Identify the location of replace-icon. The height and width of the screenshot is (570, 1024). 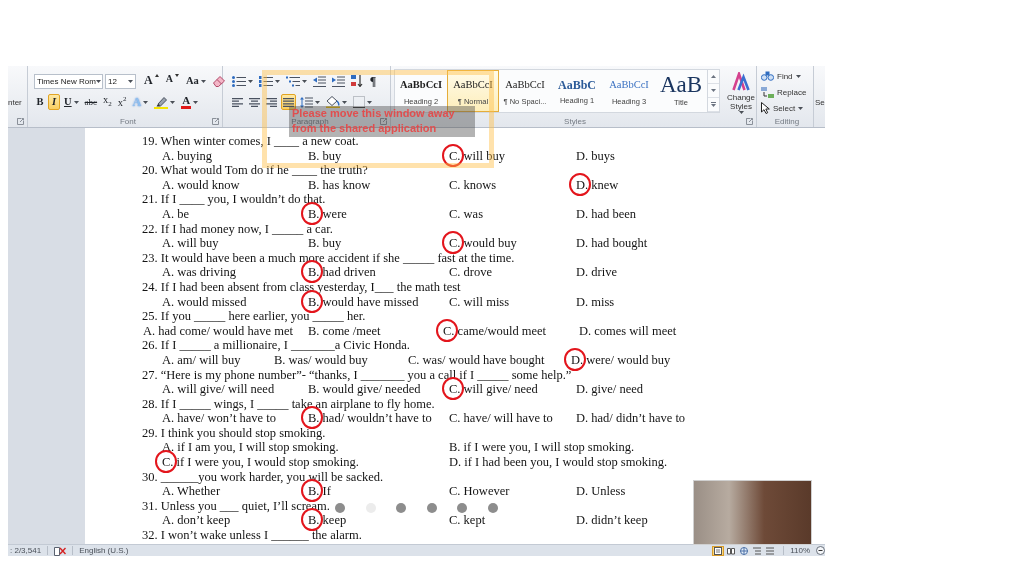
(767, 92).